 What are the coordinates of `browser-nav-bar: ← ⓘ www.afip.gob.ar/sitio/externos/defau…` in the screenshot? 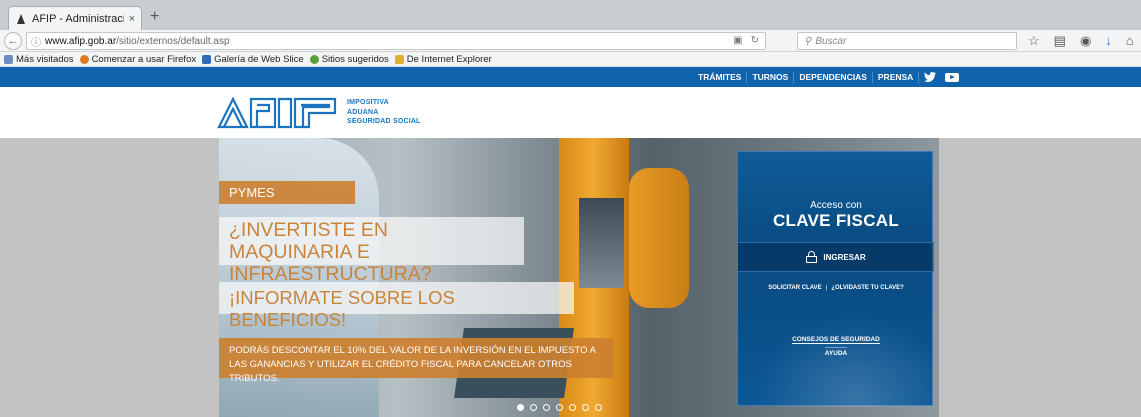 It's located at (570, 41).